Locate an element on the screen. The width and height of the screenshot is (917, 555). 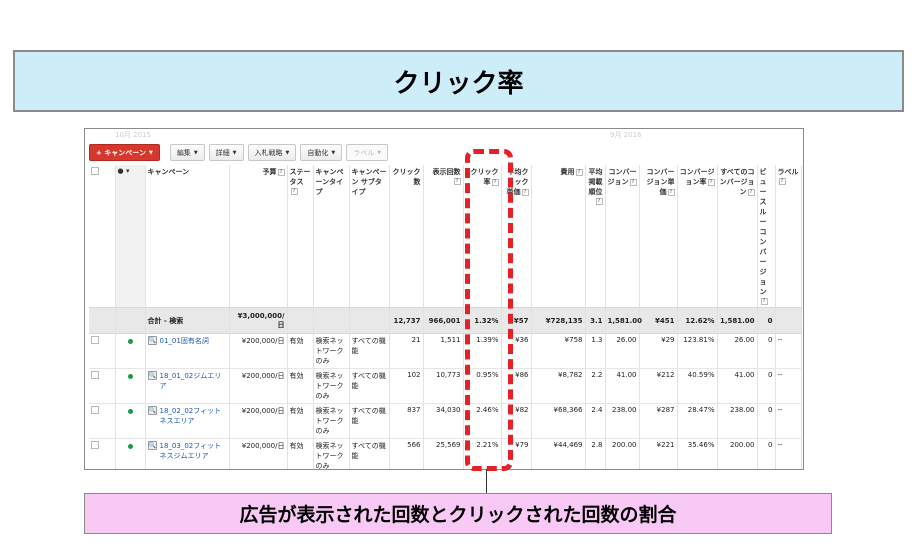
total-budget: ¥3,000,000/日 is located at coordinates (258, 320).